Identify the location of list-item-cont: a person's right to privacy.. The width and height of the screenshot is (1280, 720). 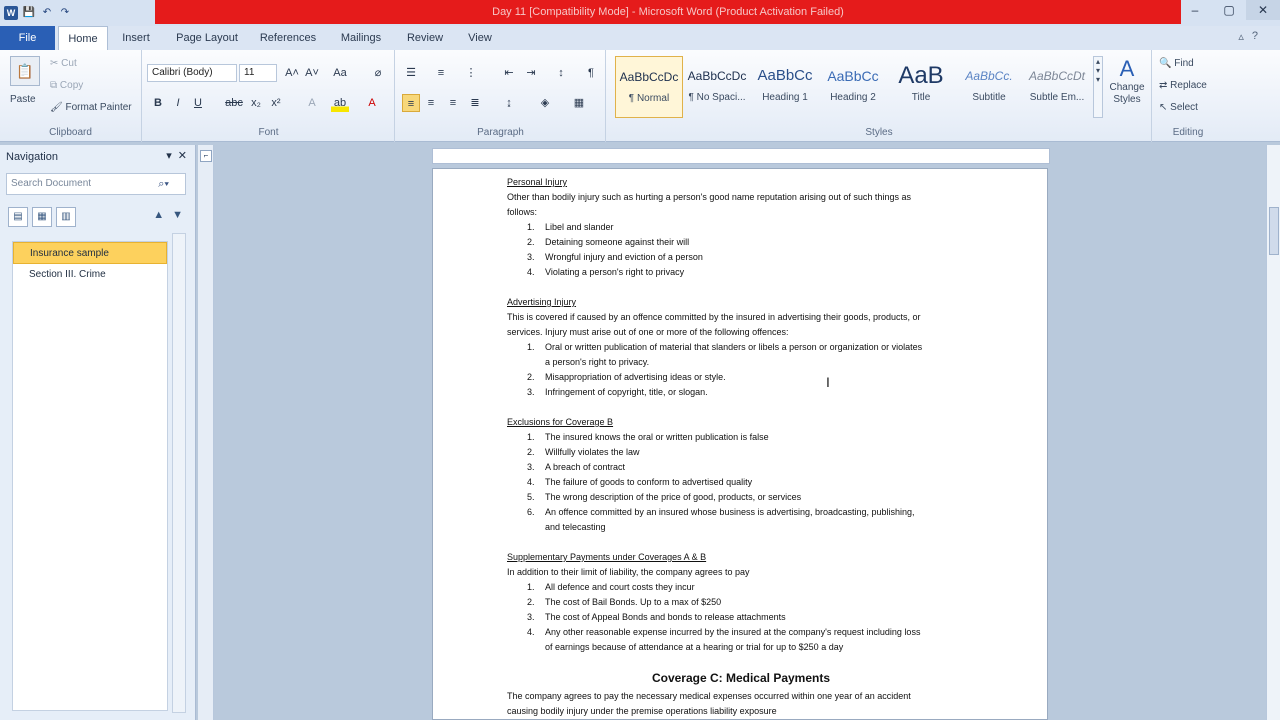
(588, 362).